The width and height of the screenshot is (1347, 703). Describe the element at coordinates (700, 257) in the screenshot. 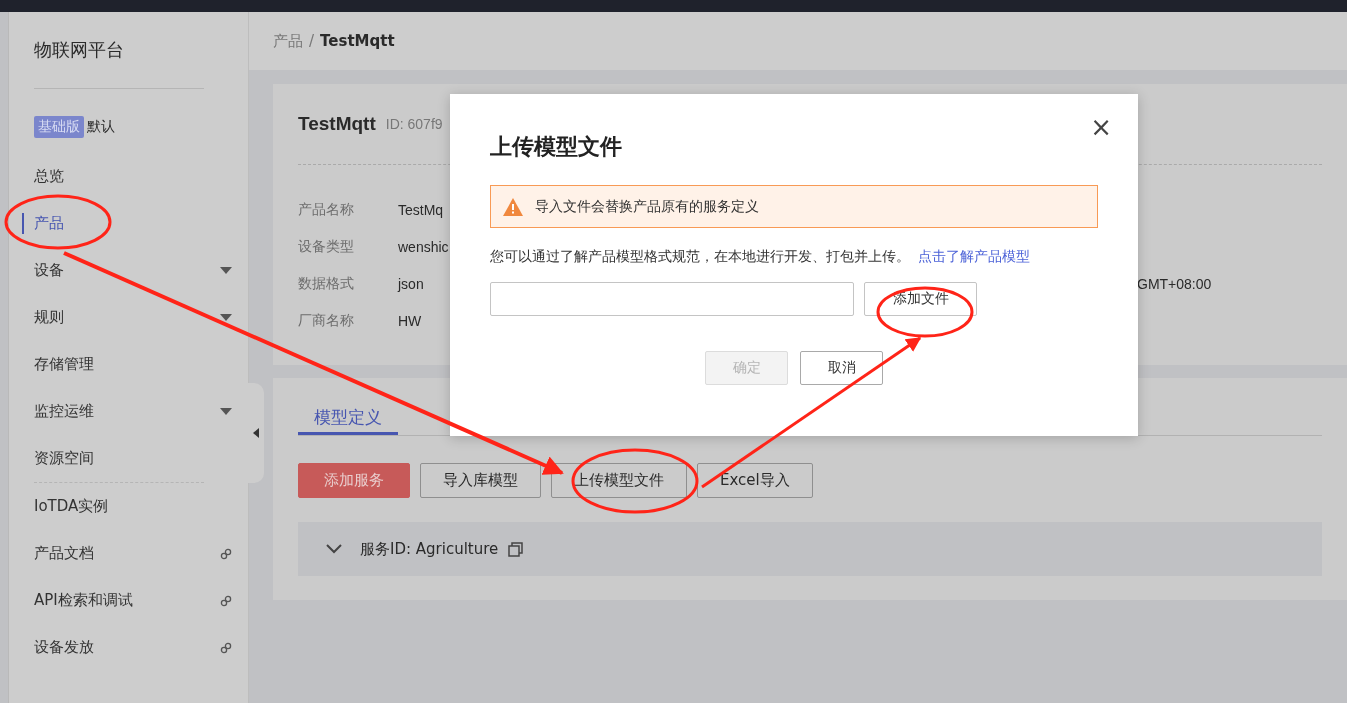

I see `description-text: 您可以通过了解产品模型格式规范，在本地进行开发、打包并上传。` at that location.